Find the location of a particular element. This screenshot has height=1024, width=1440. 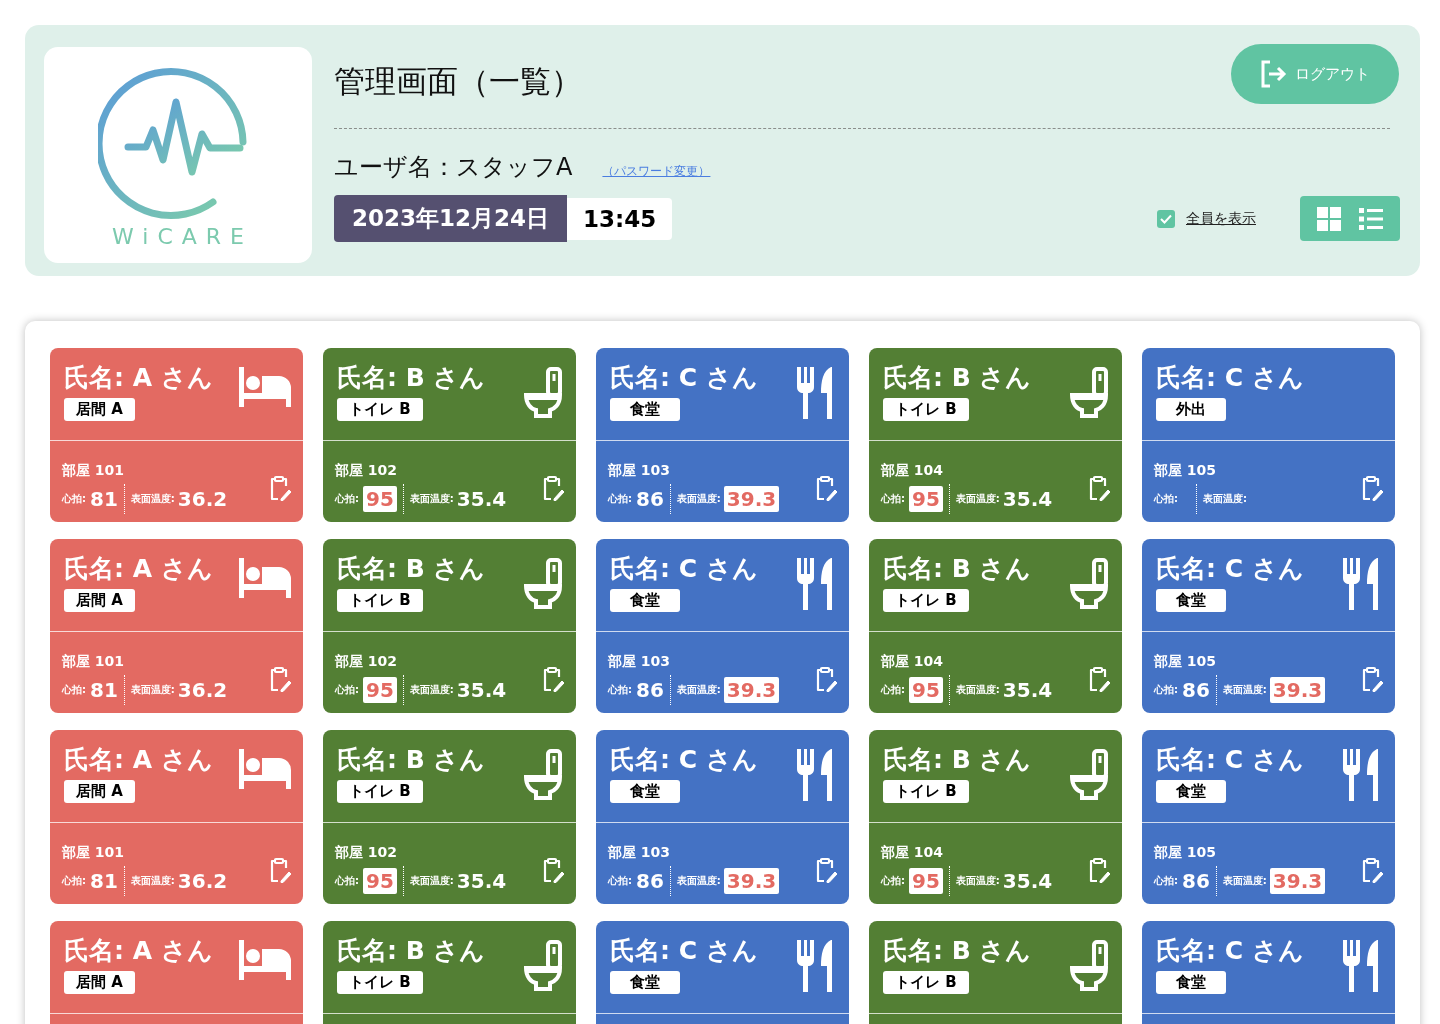

room-number: 部屋 102 is located at coordinates (367, 662).